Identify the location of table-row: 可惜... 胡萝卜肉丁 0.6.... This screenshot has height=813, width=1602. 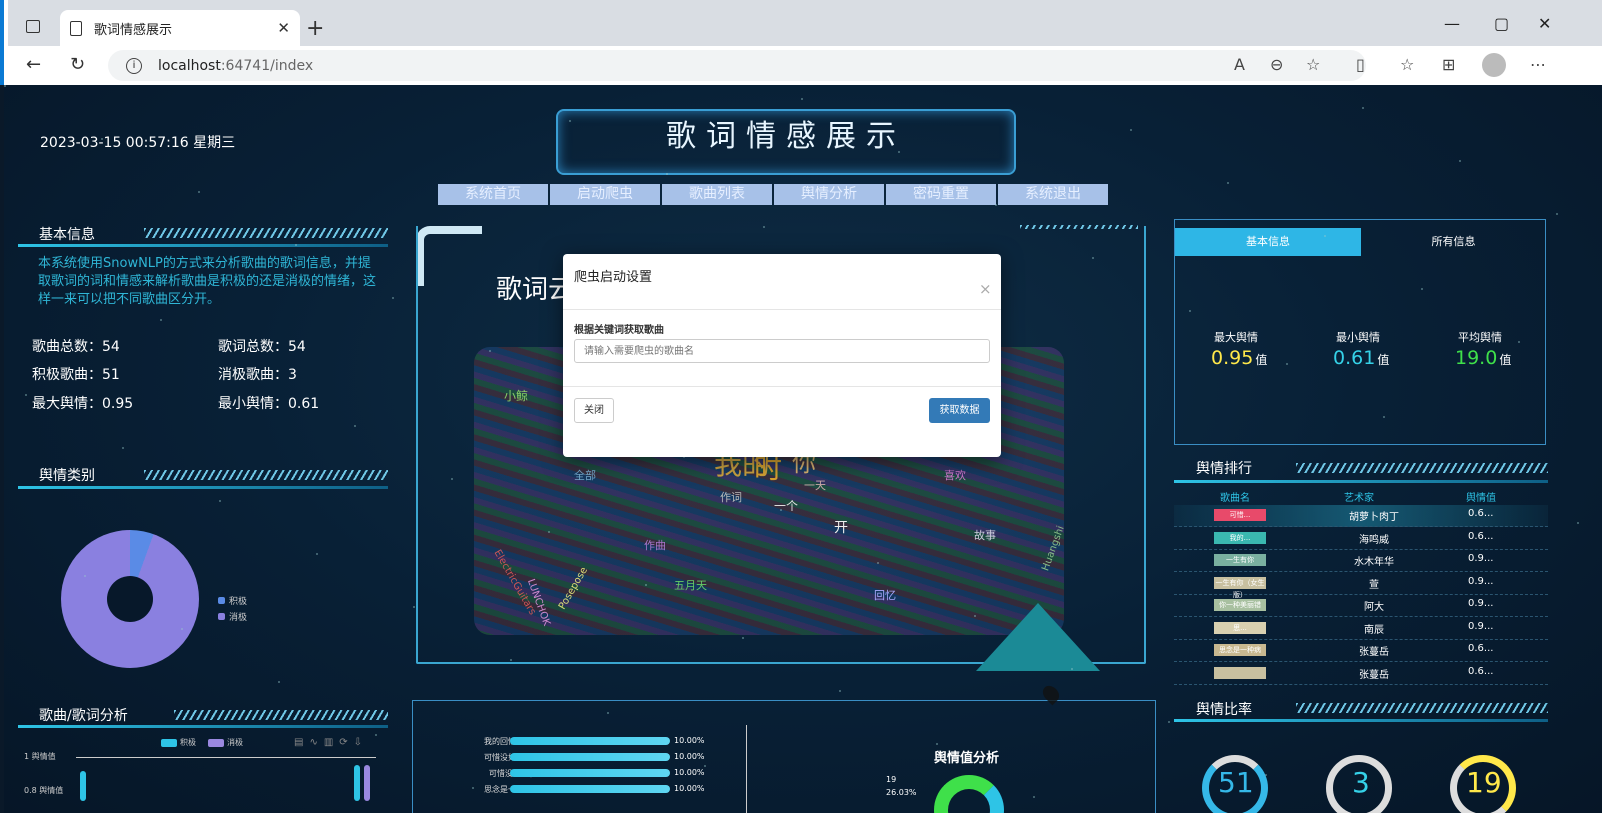
(1361, 516).